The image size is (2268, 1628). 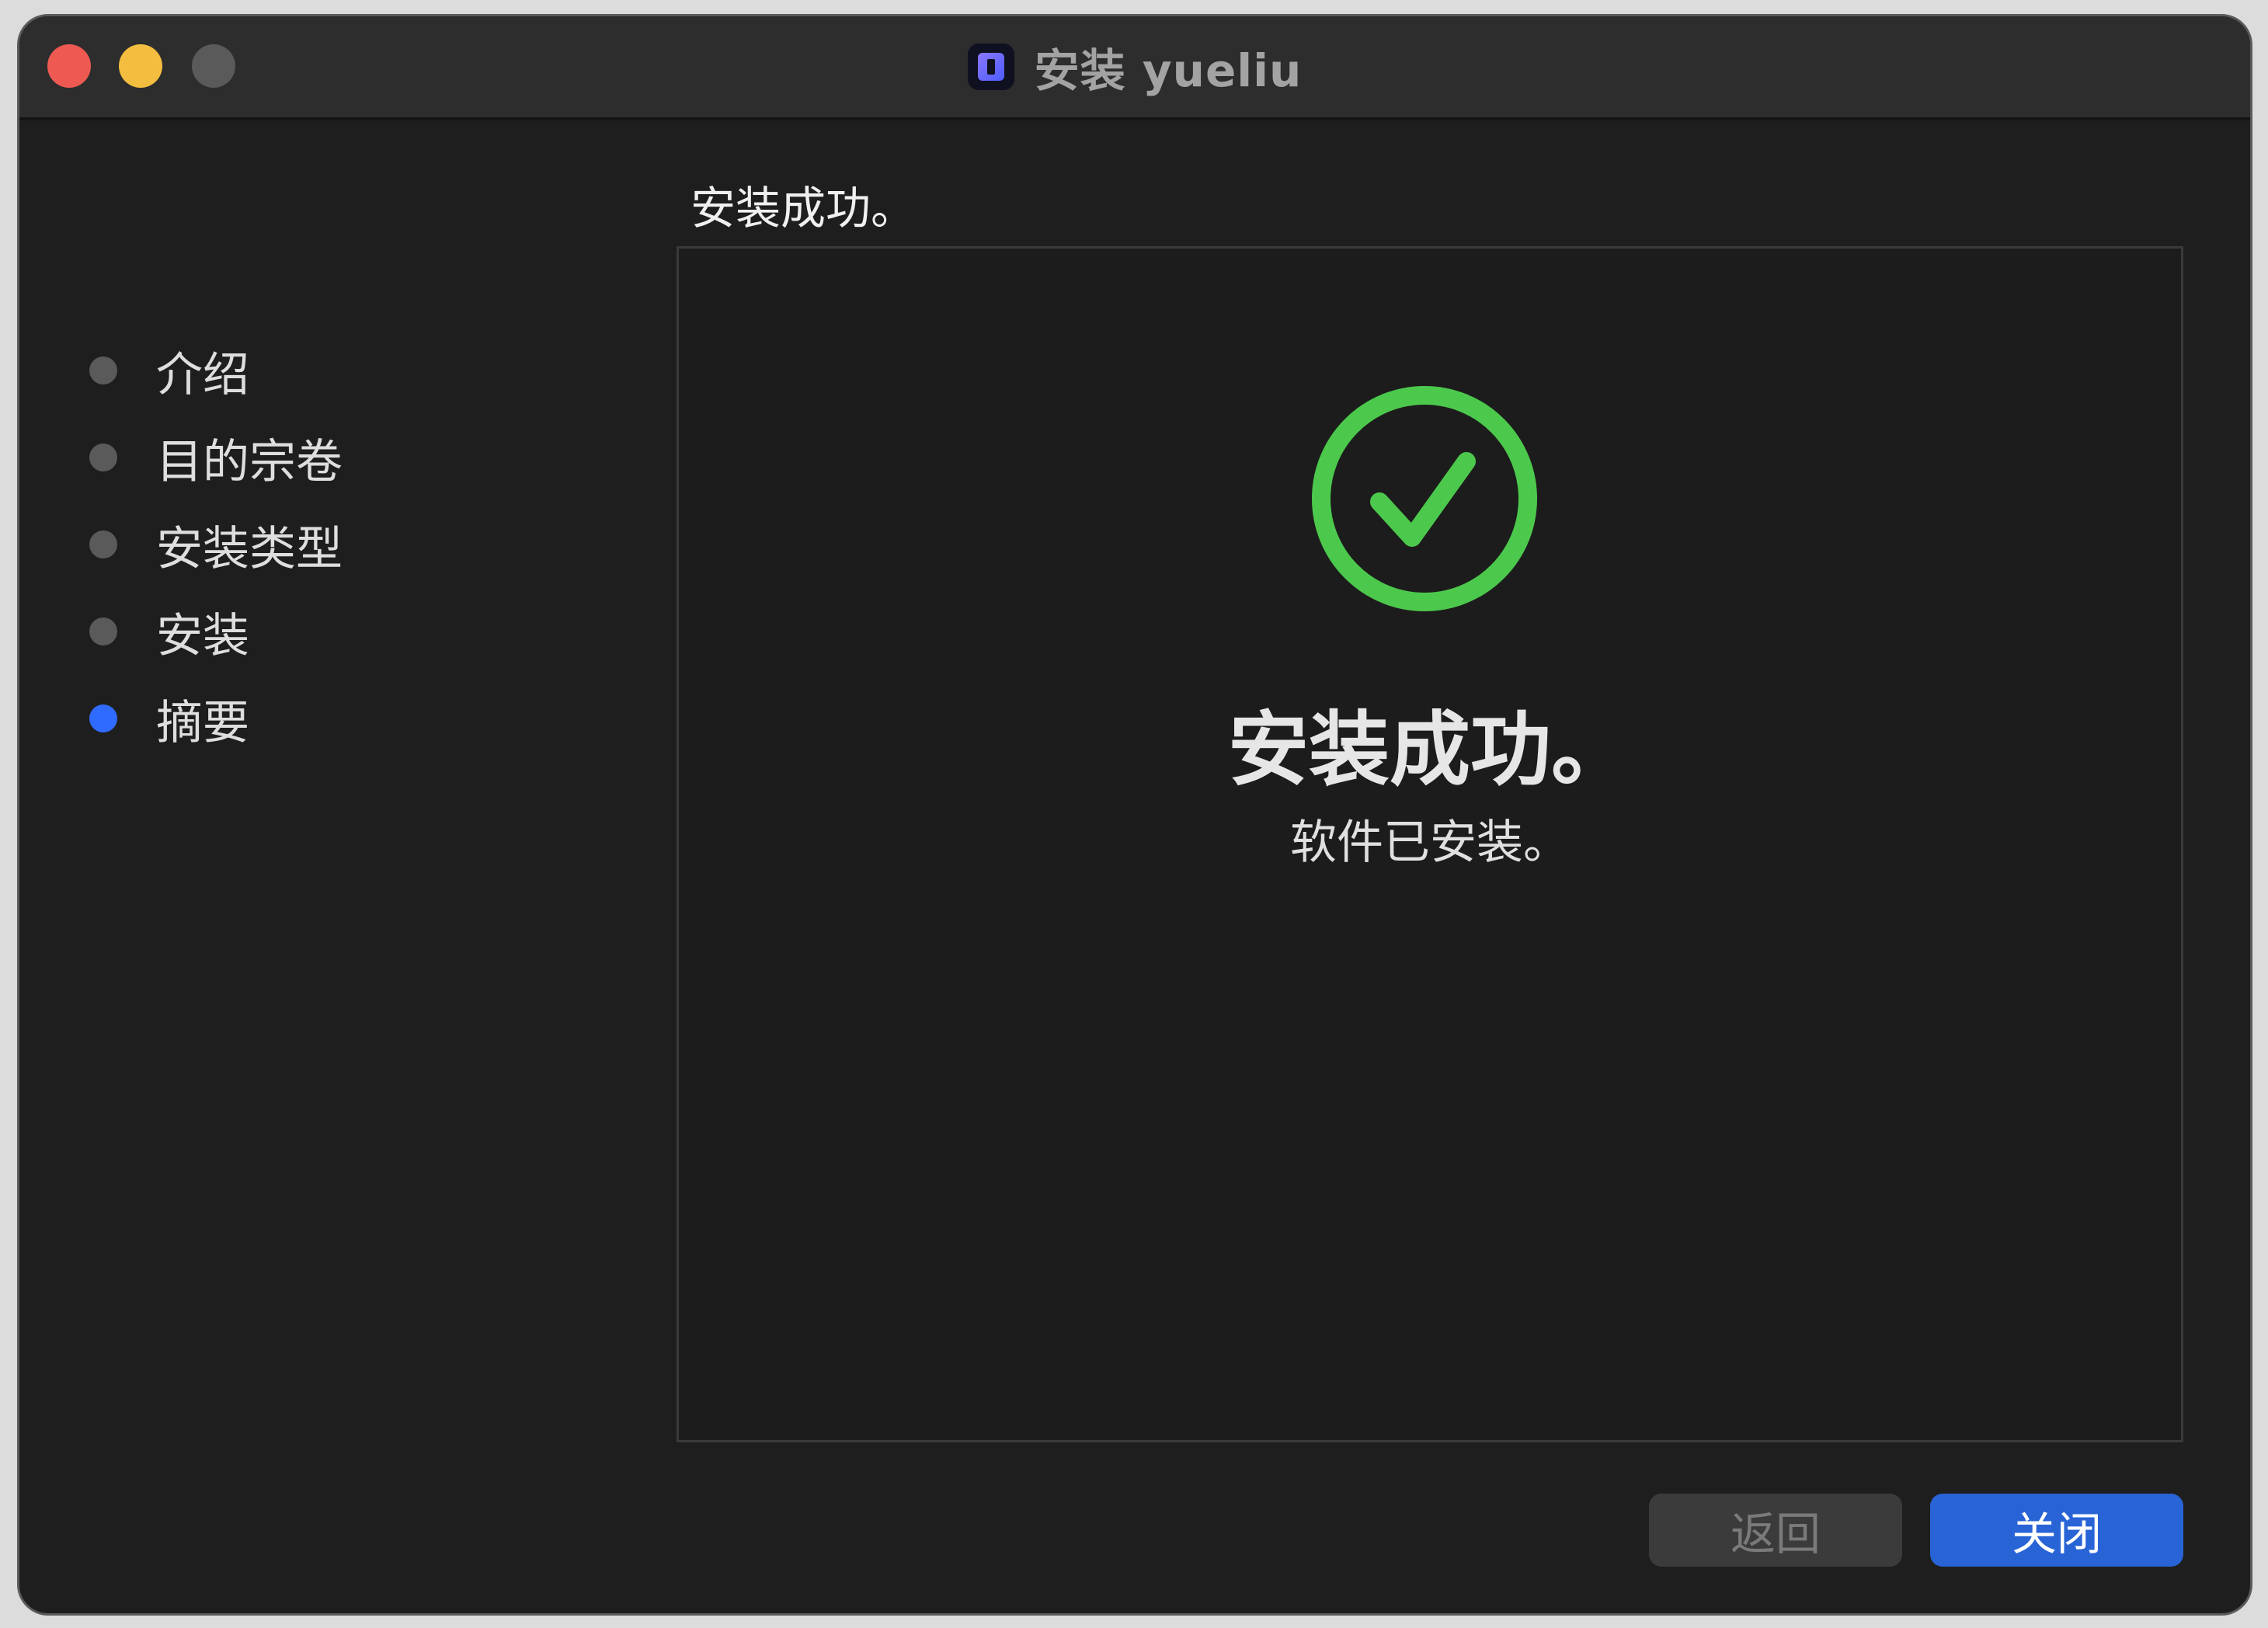 I want to click on step-label: 目的宗卷, so click(x=249, y=461).